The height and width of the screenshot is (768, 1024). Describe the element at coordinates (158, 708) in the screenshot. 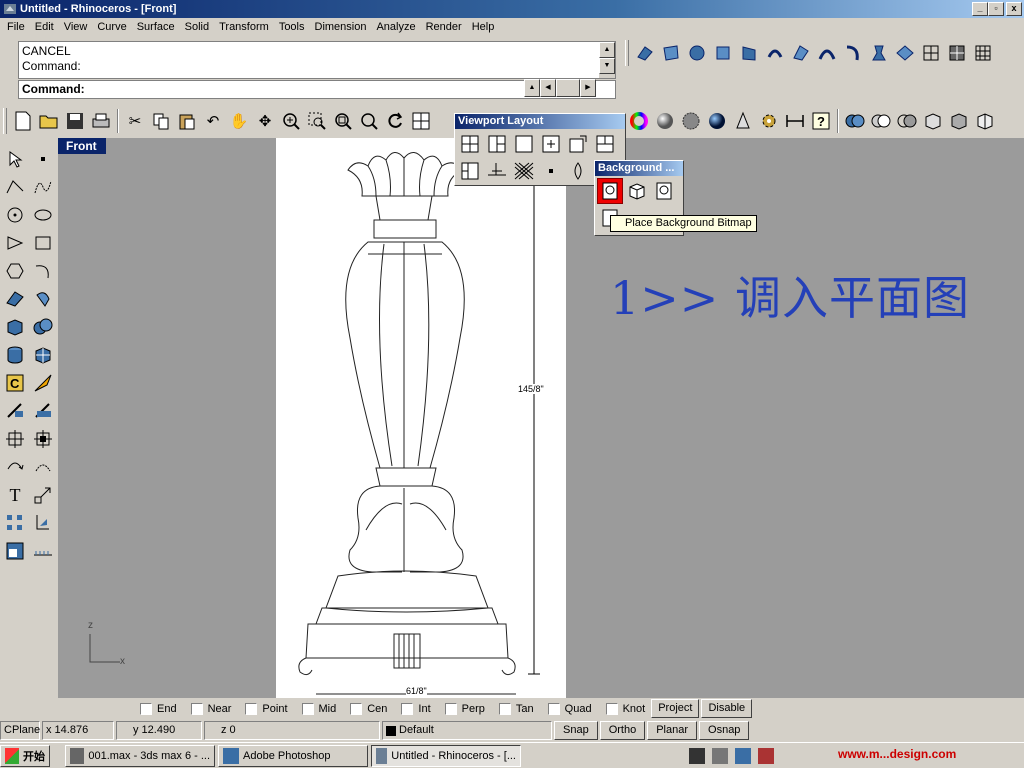

I see `osnap-end: End` at that location.